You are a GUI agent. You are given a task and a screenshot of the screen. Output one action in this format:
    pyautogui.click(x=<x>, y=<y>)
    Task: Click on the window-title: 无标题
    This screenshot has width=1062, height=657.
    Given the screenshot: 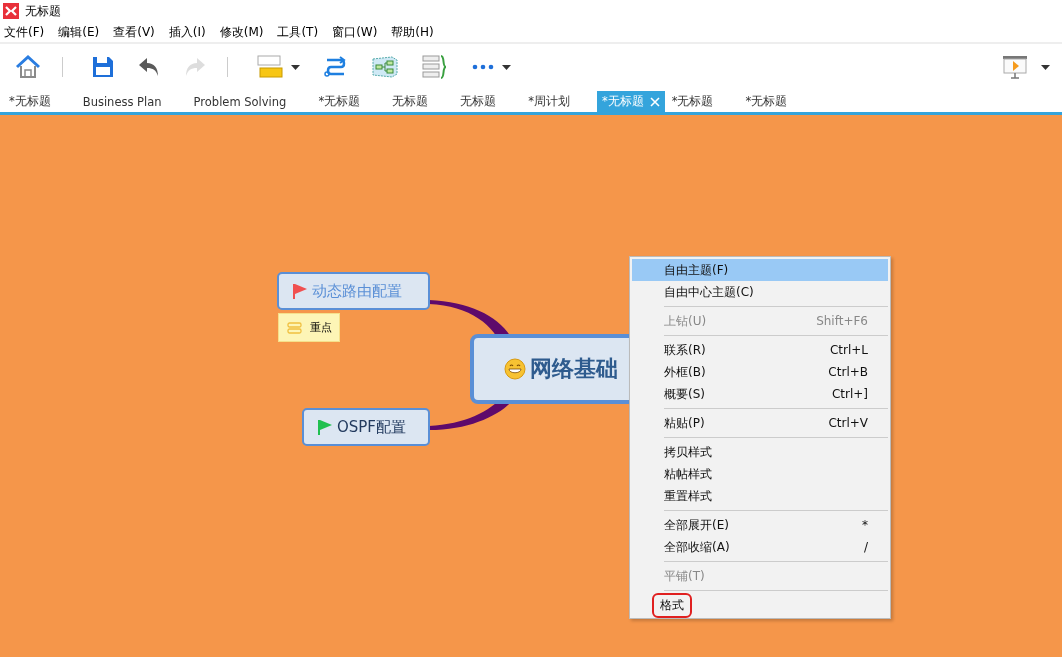 What is the action you would take?
    pyautogui.click(x=43, y=11)
    